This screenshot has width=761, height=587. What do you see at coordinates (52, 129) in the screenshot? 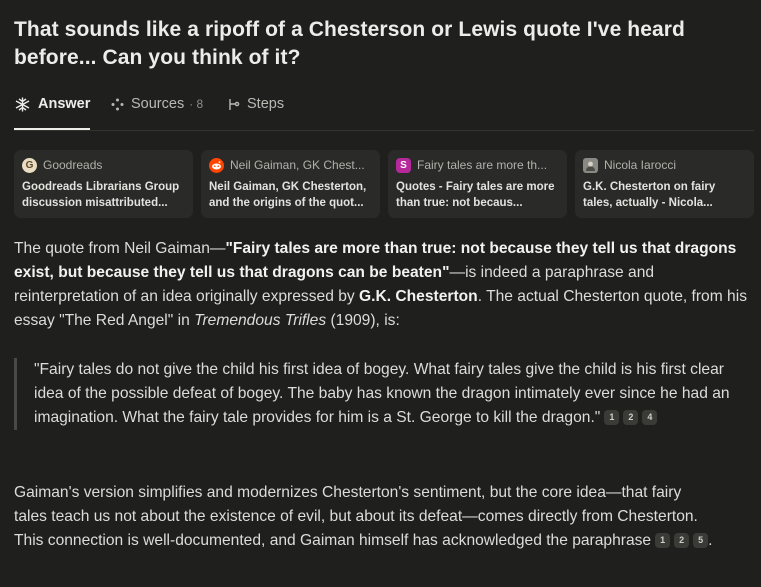
I see `active-tab-indicator` at bounding box center [52, 129].